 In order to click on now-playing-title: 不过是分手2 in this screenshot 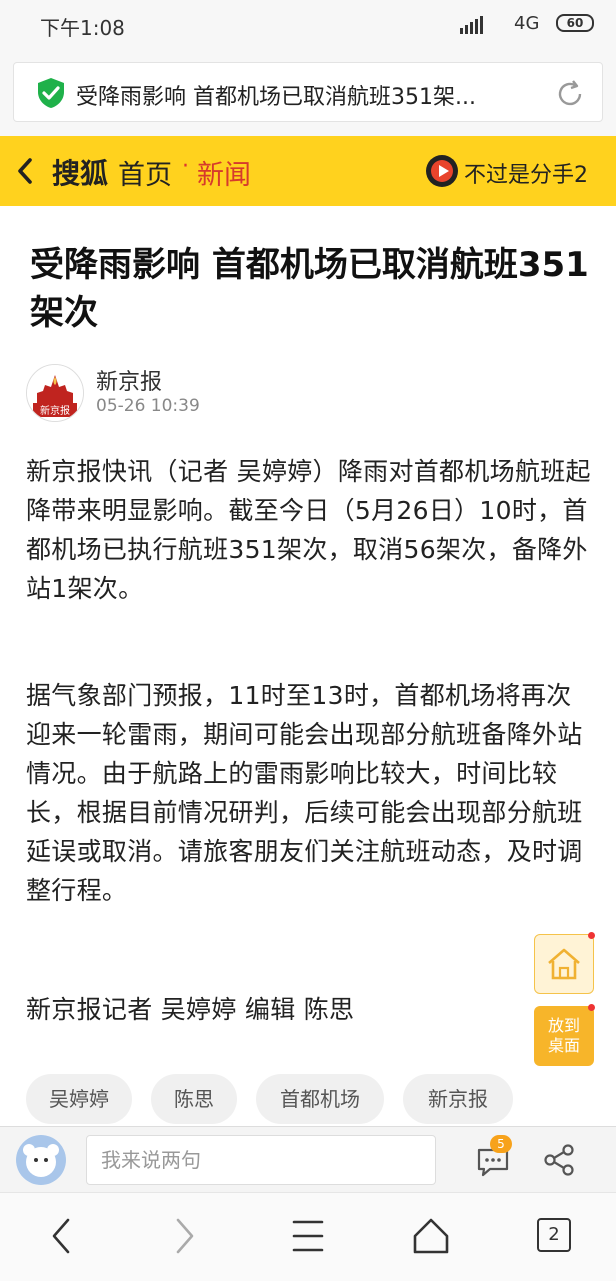, I will do `click(526, 173)`.